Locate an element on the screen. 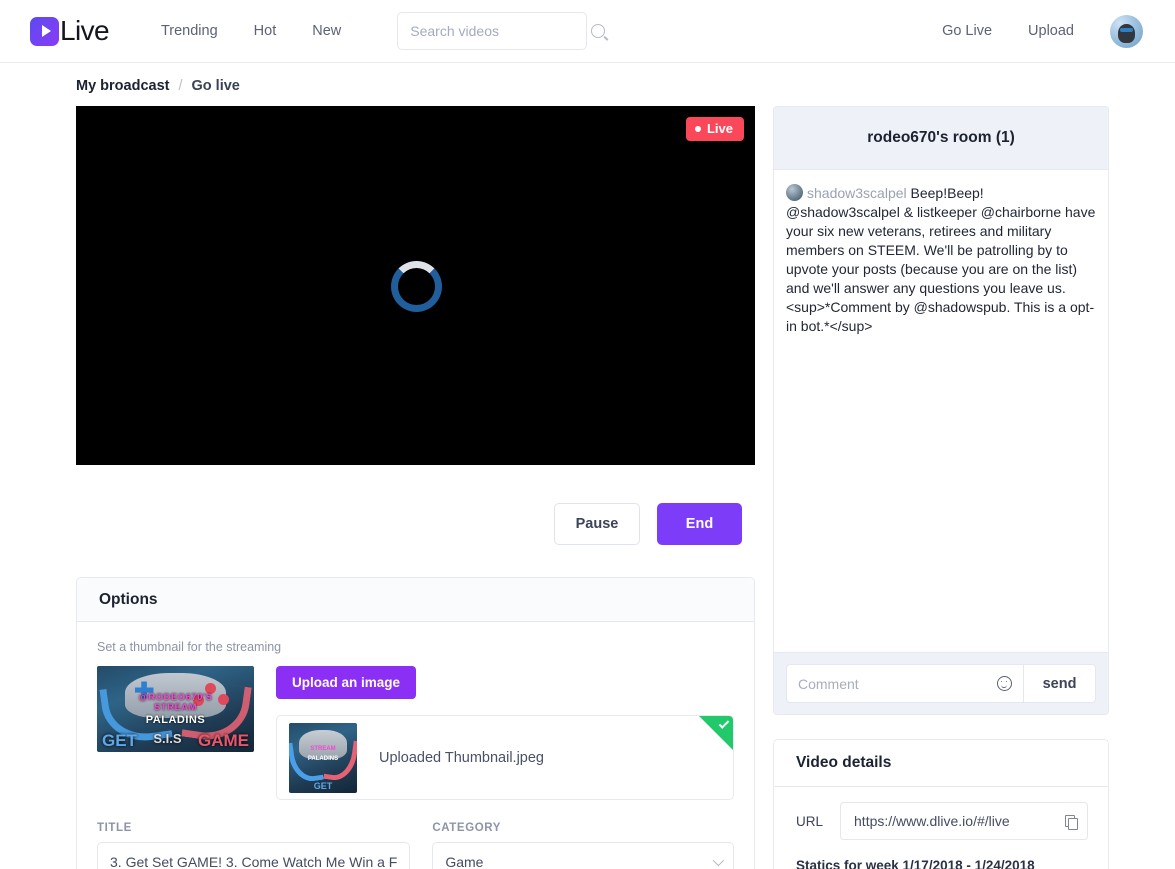  breadcrumb: My broadcast / Go live is located at coordinates (587, 84).